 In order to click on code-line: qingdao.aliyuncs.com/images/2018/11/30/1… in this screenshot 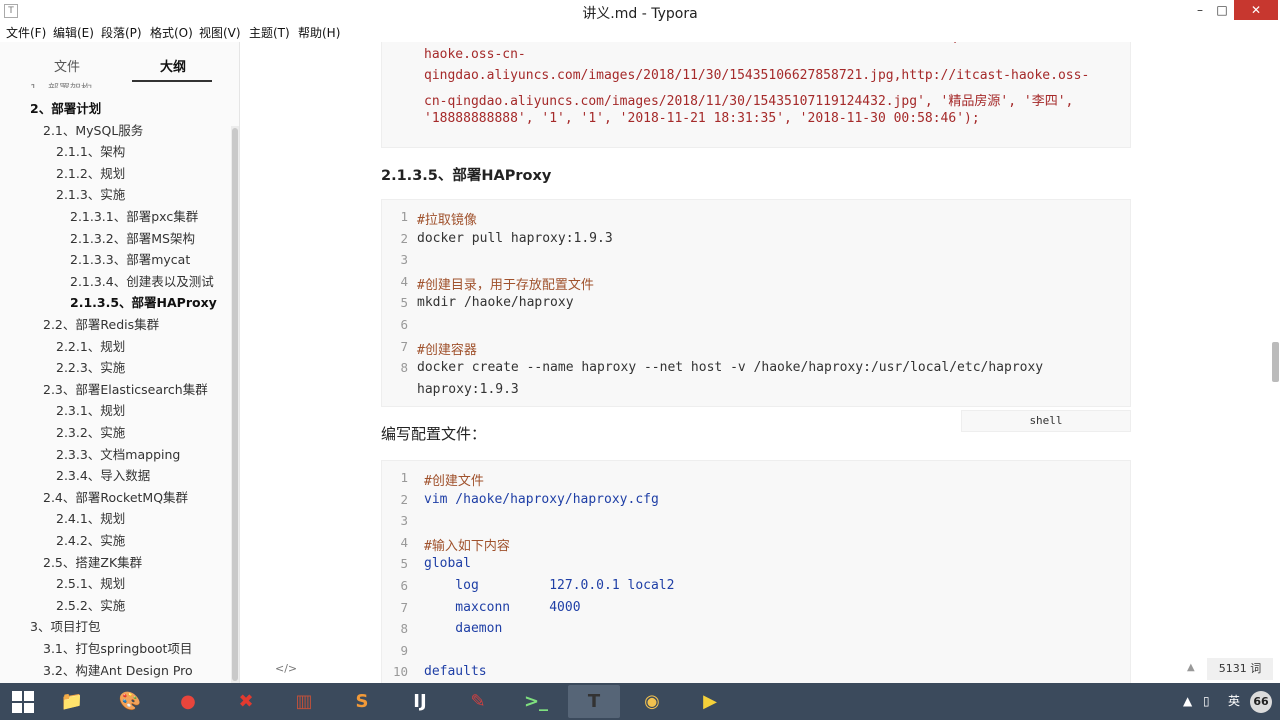, I will do `click(756, 75)`.